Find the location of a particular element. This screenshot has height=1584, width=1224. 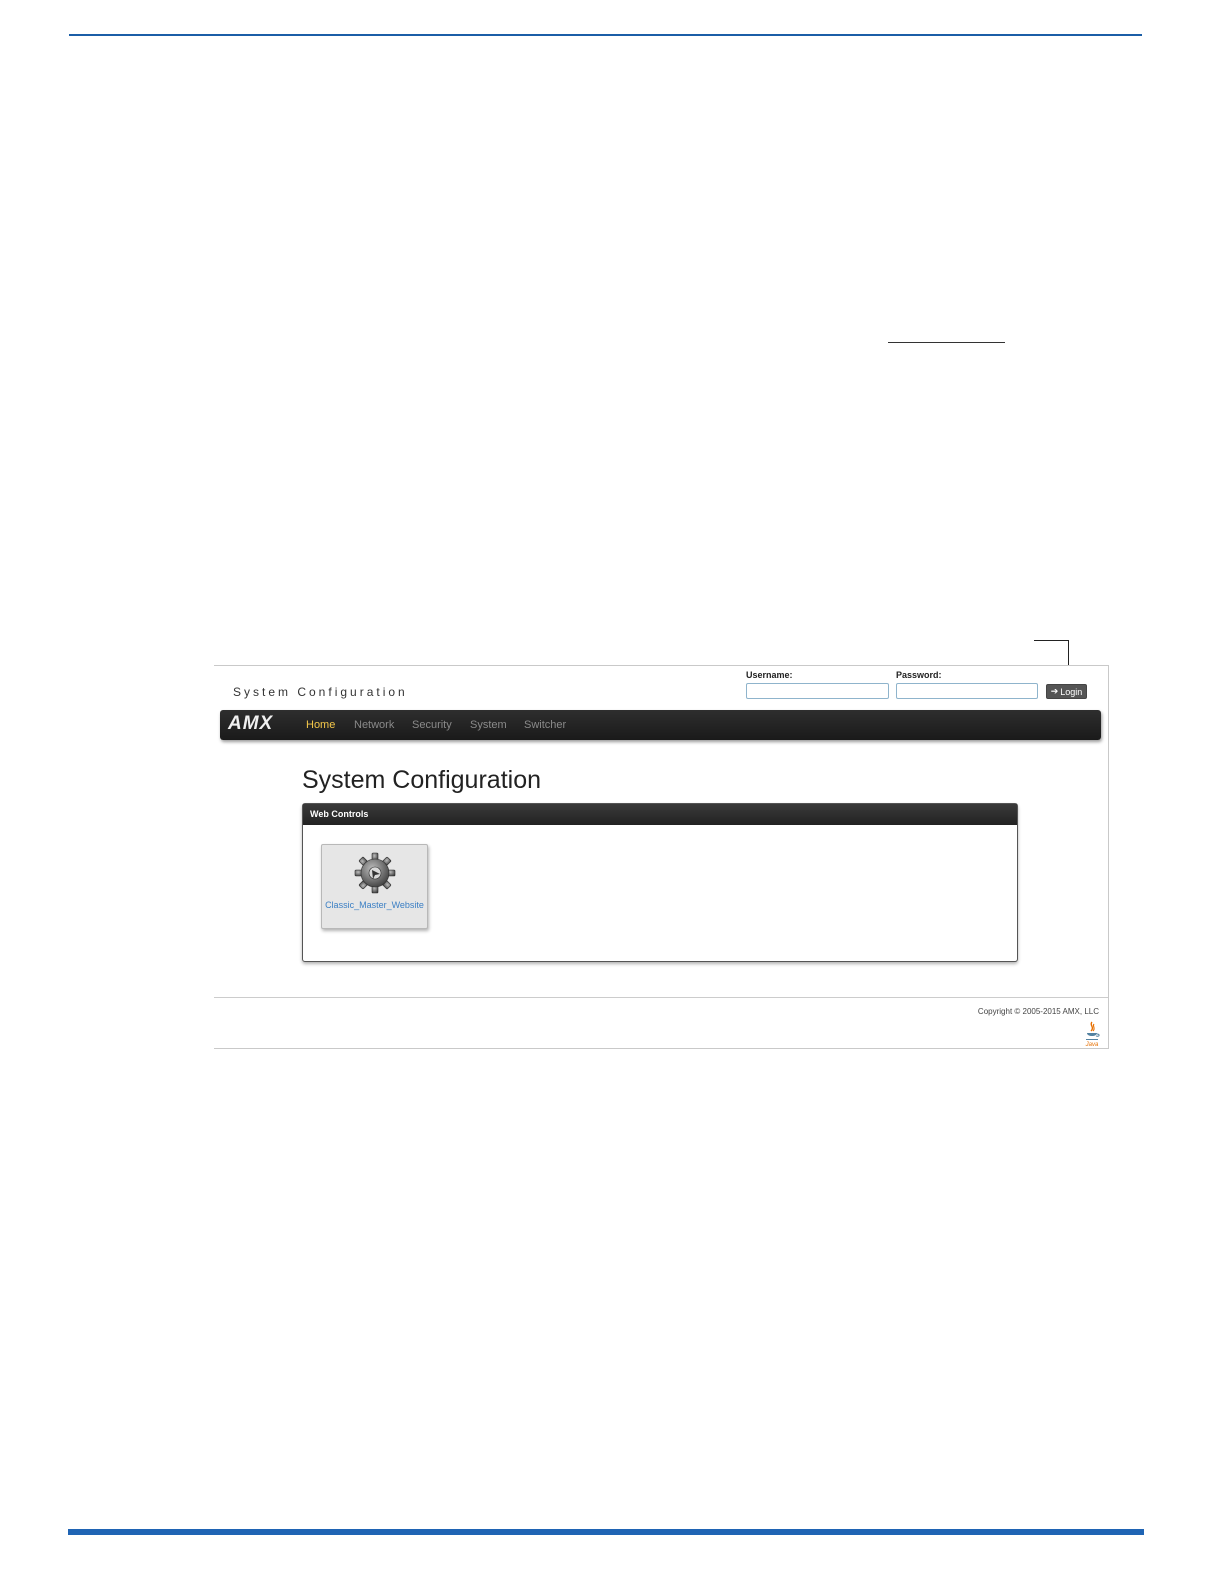

gear-icon is located at coordinates (375, 873).